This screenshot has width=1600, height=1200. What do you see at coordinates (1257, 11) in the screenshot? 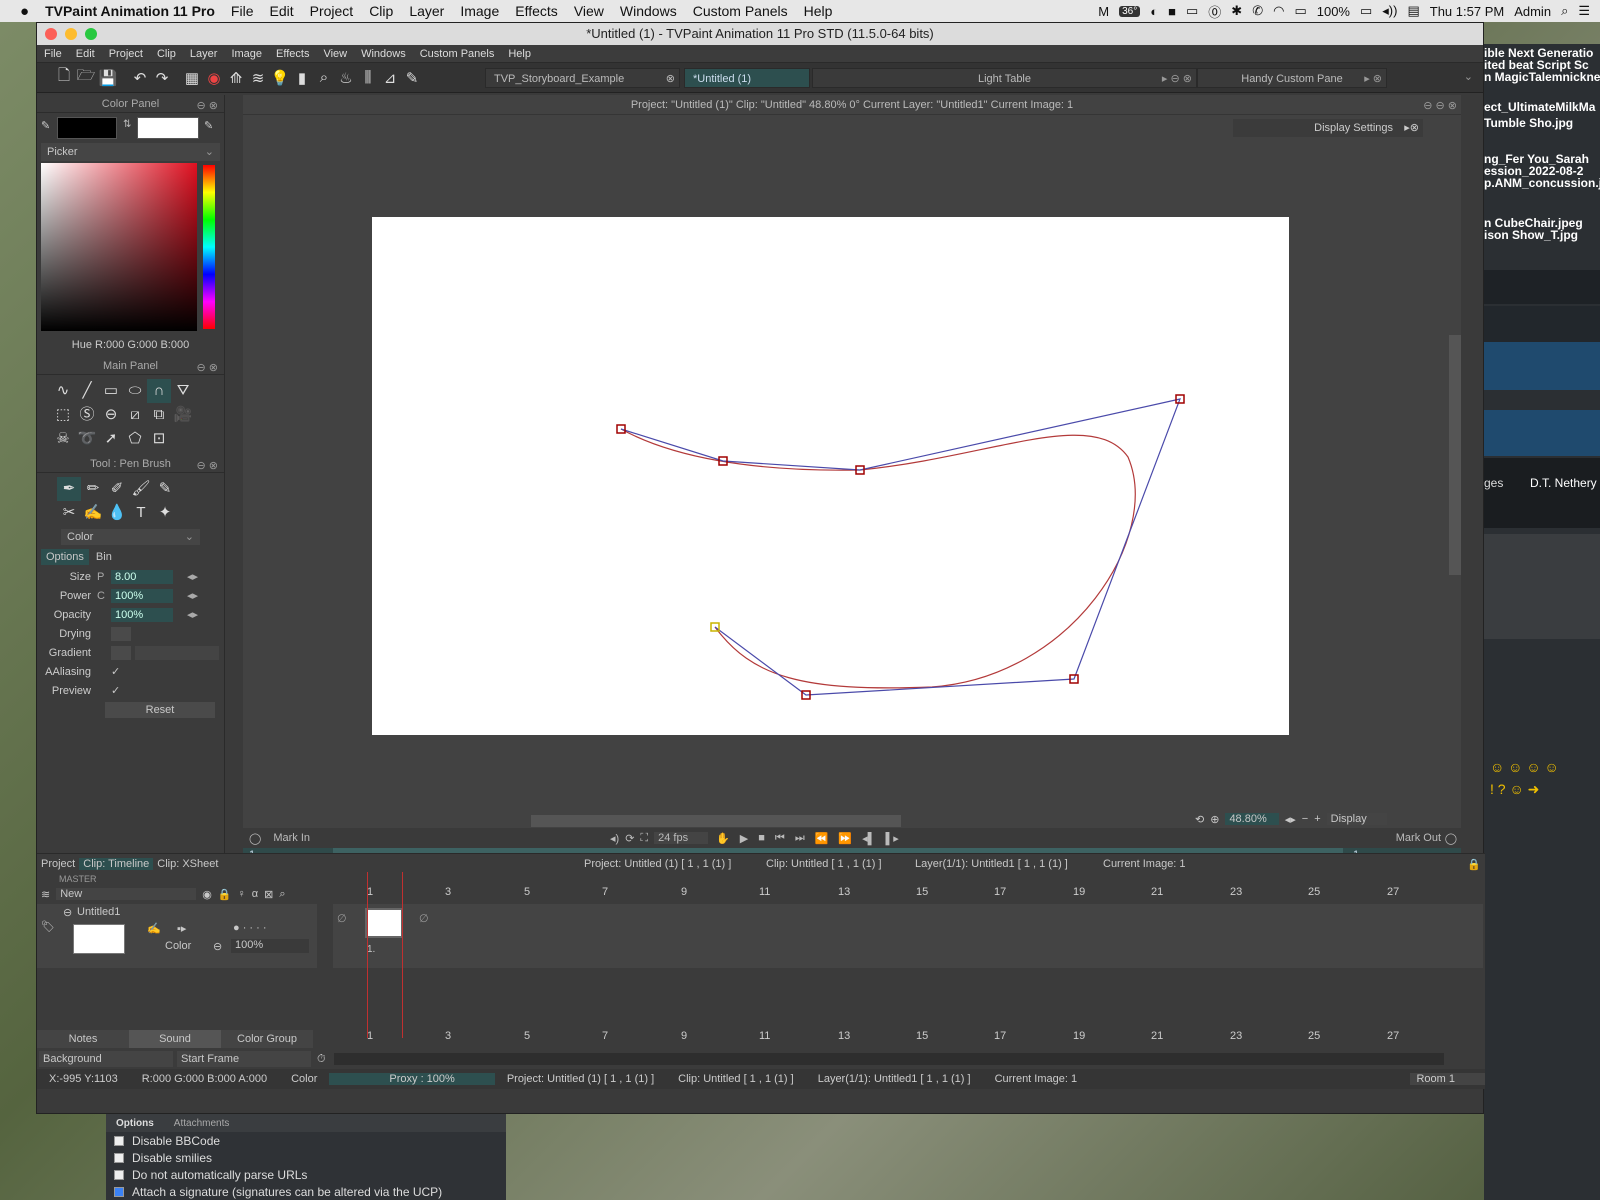
I see `phone-icon: ✆` at bounding box center [1257, 11].